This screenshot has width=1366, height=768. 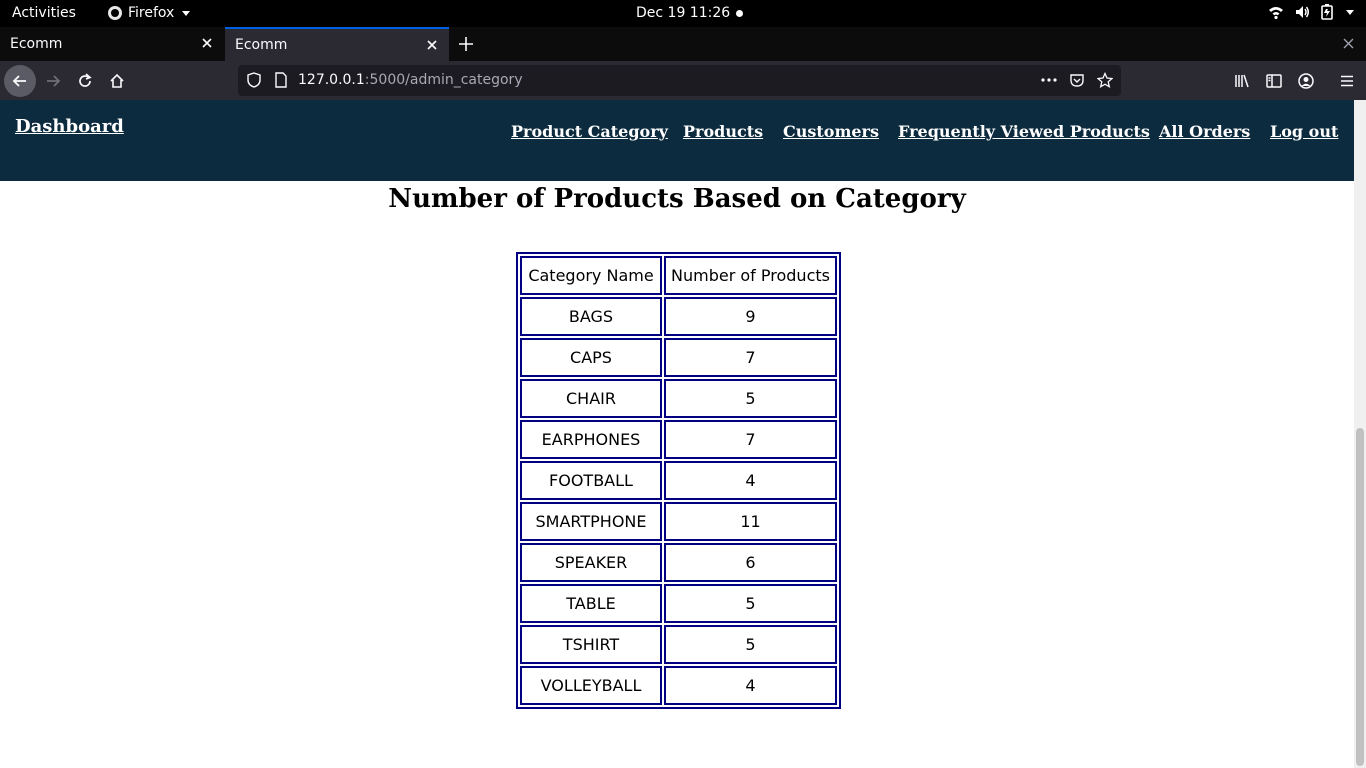 I want to click on category-name-cell: TABLE, so click(x=591, y=603).